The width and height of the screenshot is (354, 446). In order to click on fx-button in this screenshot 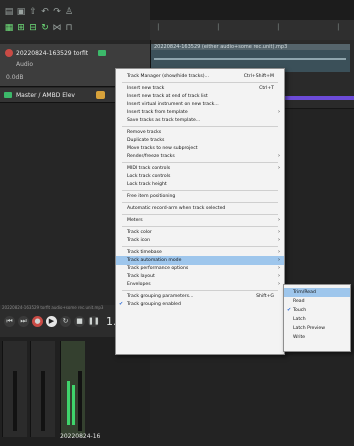, I will do `click(100, 95)`.